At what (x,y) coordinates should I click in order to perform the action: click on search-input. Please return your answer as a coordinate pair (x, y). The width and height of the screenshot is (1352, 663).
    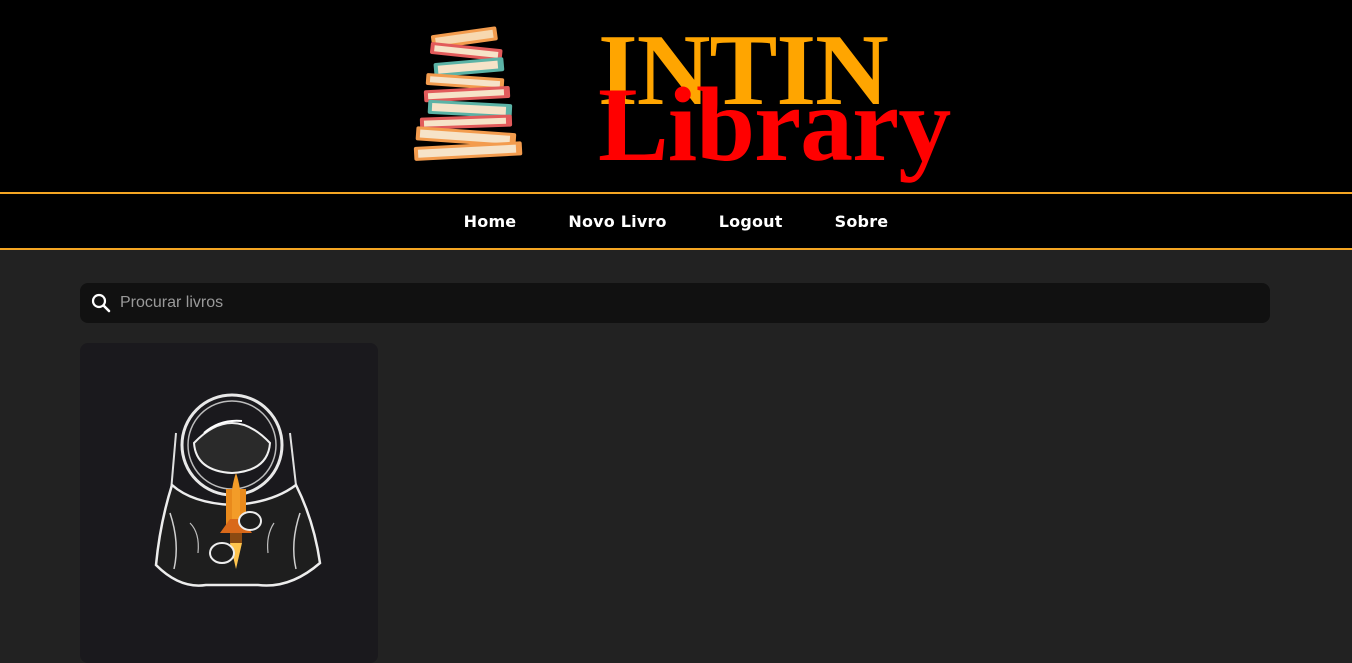
    Looking at the image, I should click on (690, 303).